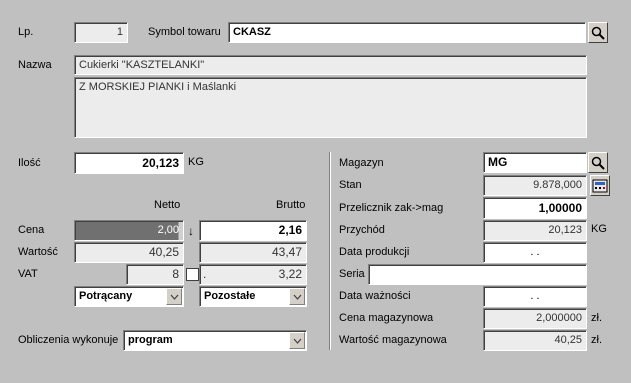 The image size is (631, 383). What do you see at coordinates (35, 65) in the screenshot?
I see `nazwa-label: Nazwa` at bounding box center [35, 65].